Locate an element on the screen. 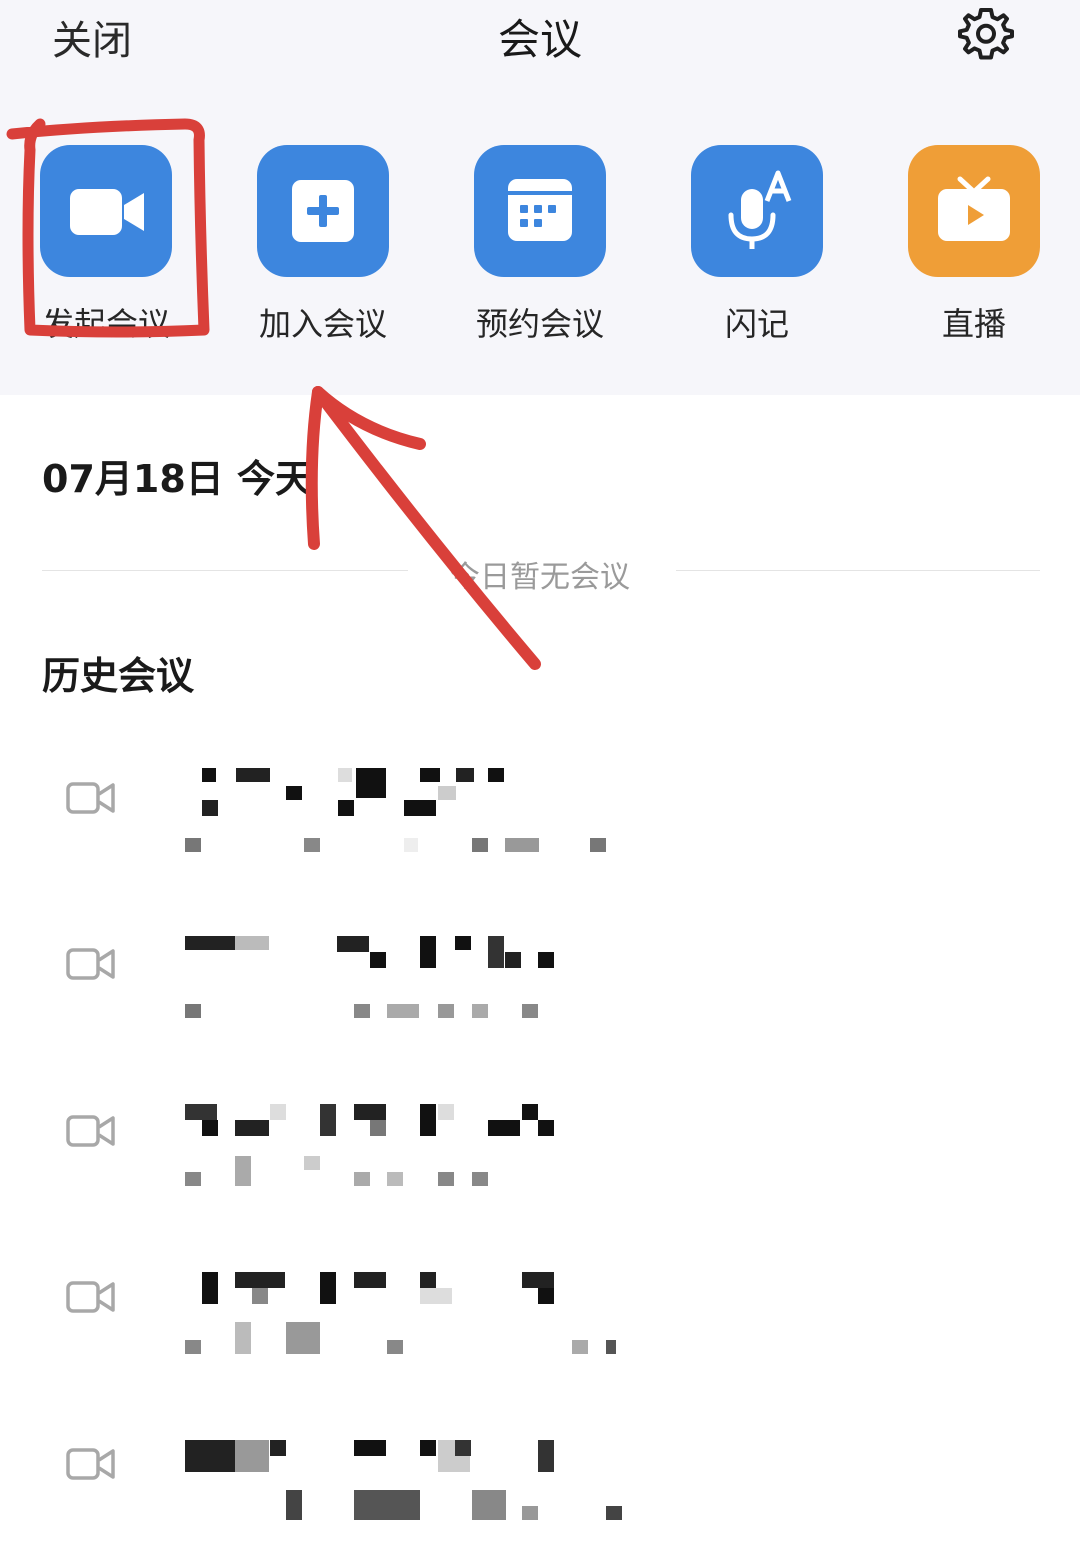  gear-icon is located at coordinates (986, 34).